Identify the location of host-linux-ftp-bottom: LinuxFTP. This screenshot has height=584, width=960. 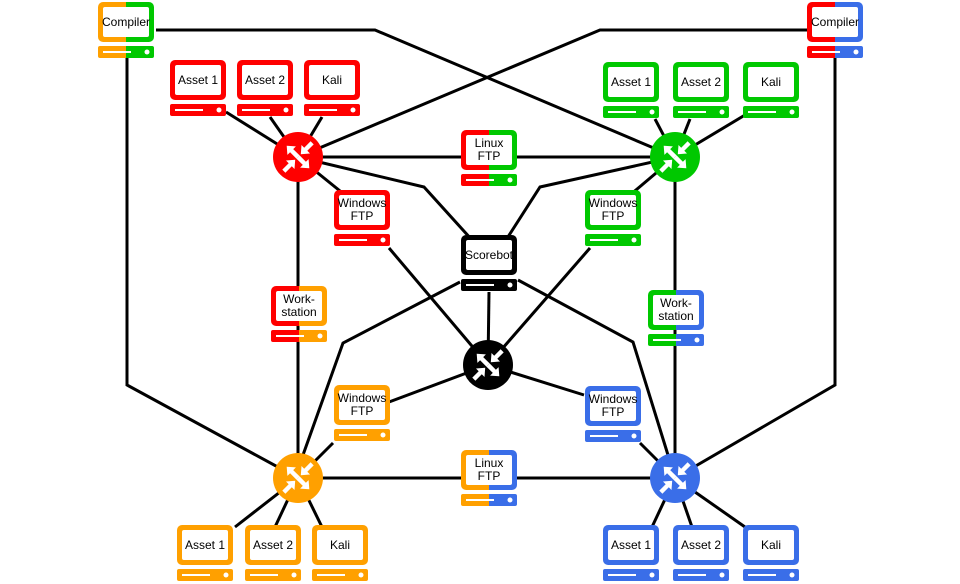
(489, 478).